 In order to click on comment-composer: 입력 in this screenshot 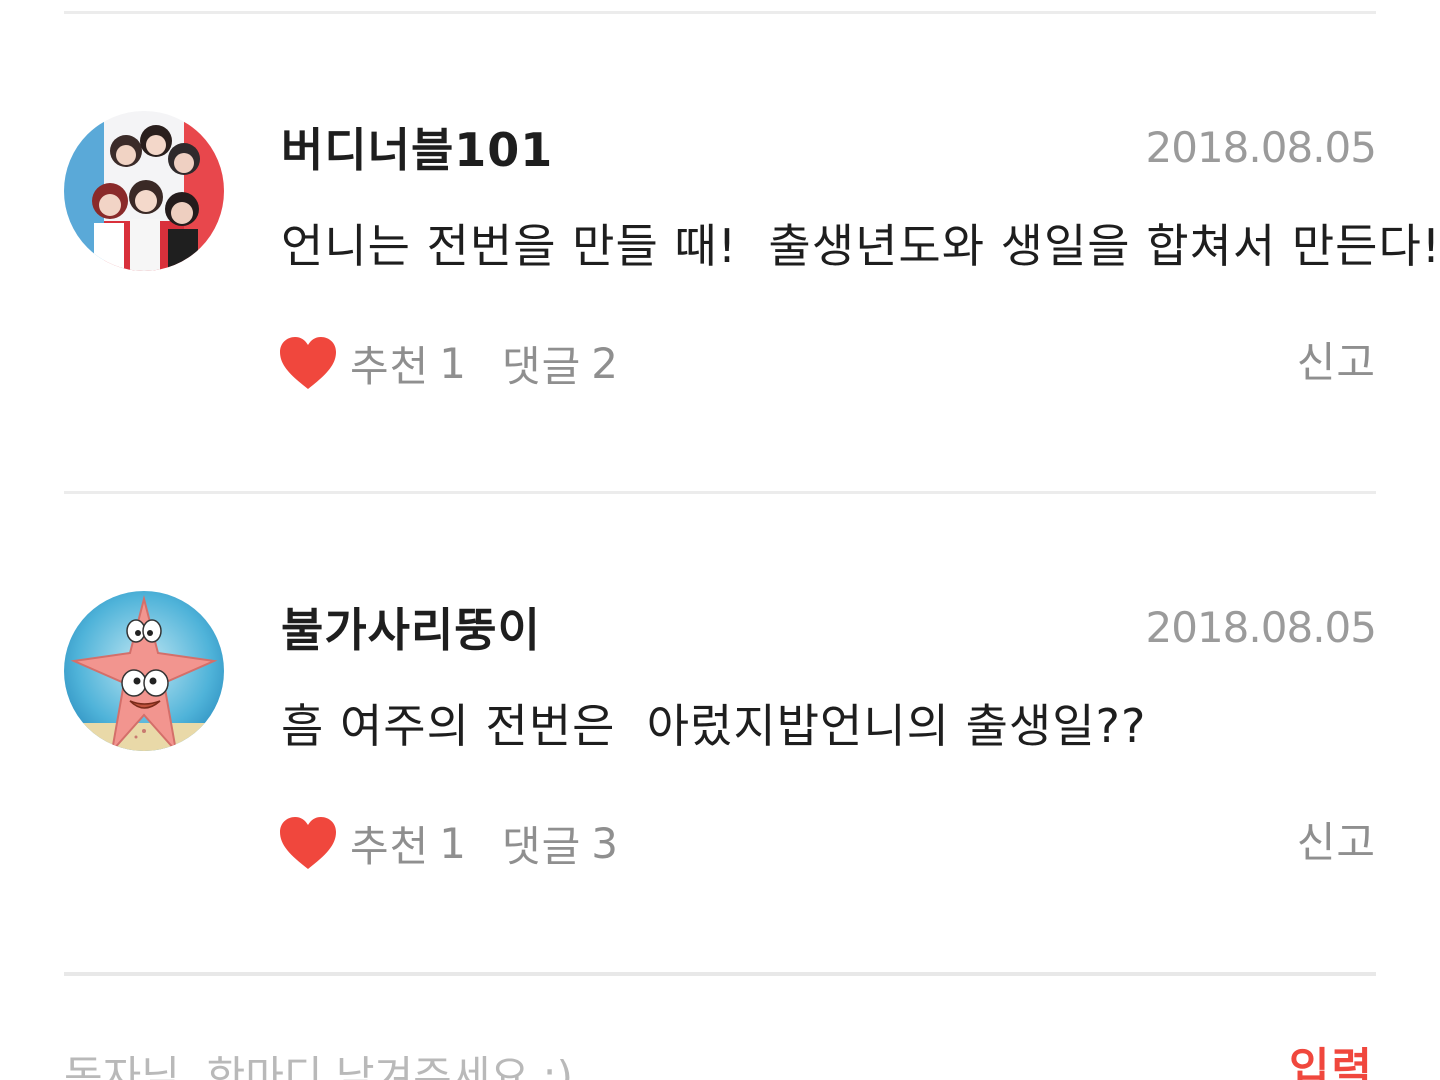, I will do `click(720, 1028)`.